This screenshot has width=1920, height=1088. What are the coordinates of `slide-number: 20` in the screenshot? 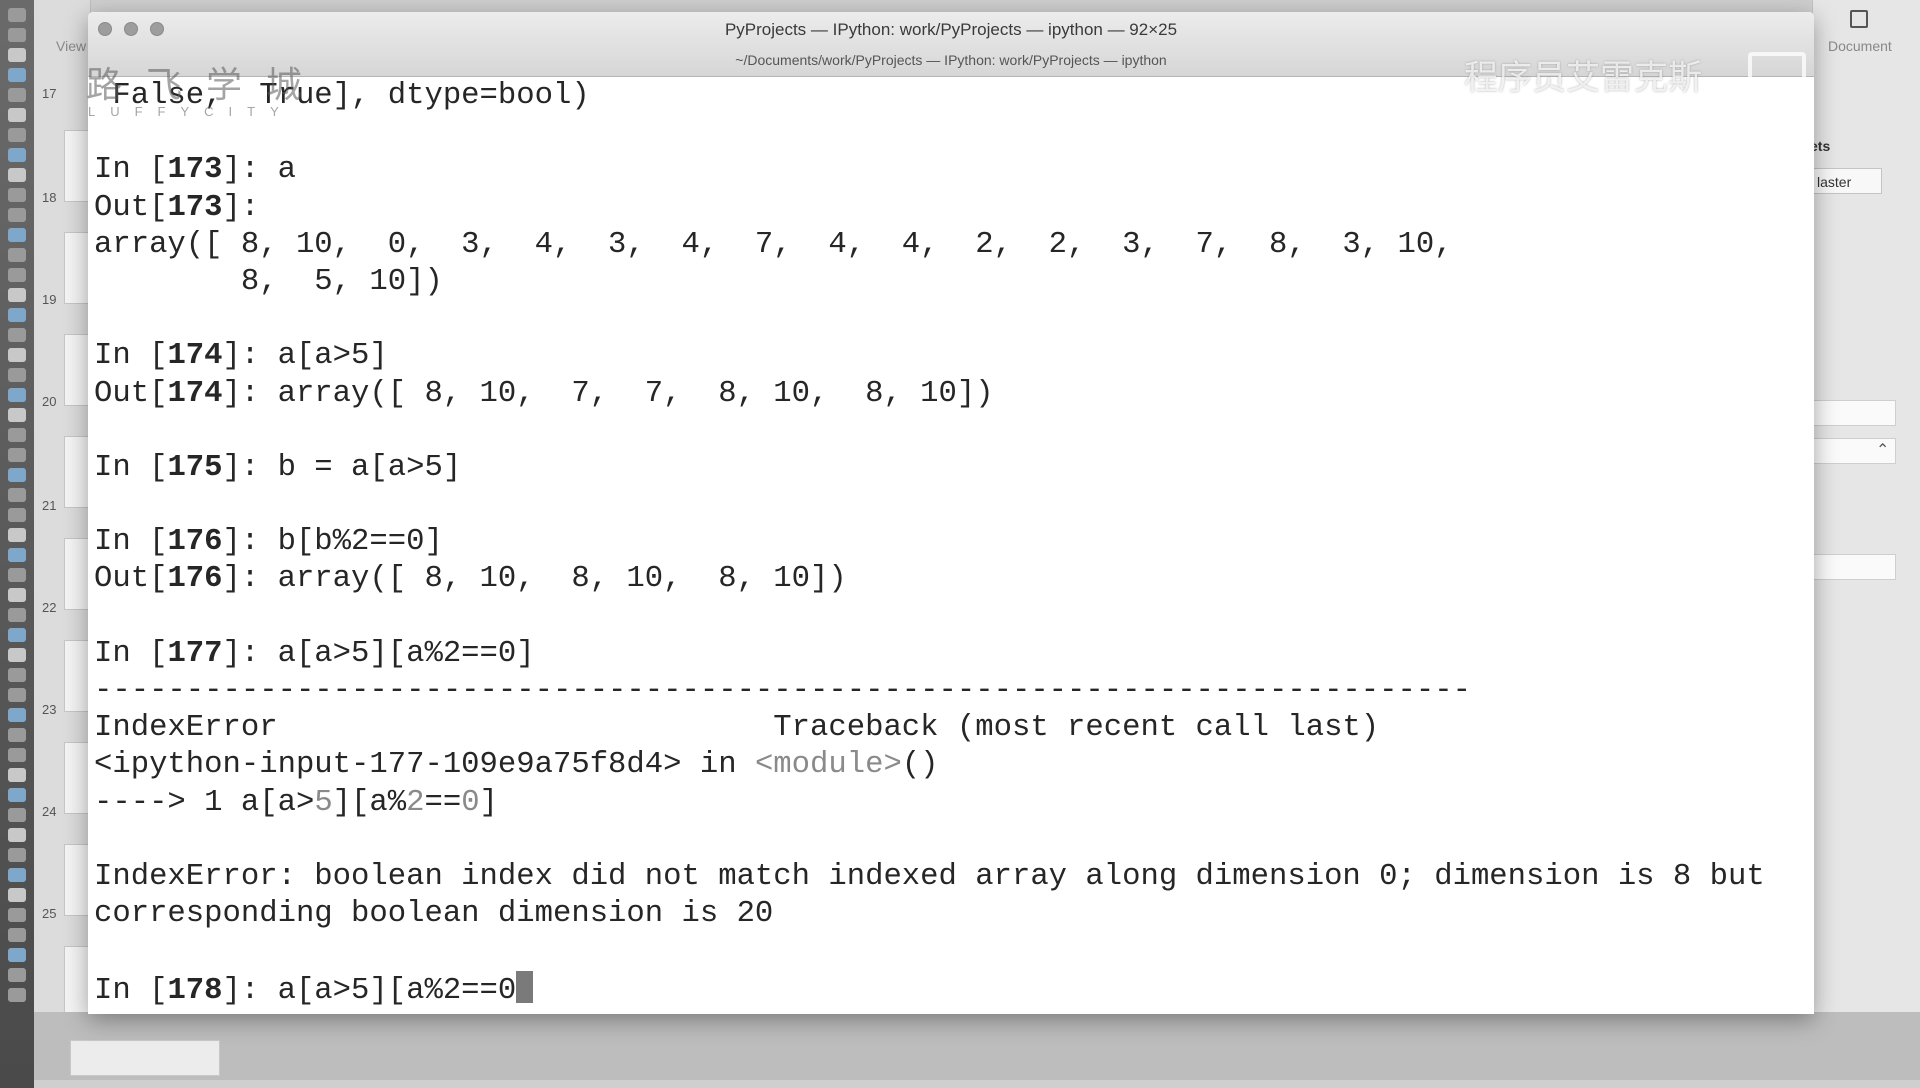 It's located at (49, 401).